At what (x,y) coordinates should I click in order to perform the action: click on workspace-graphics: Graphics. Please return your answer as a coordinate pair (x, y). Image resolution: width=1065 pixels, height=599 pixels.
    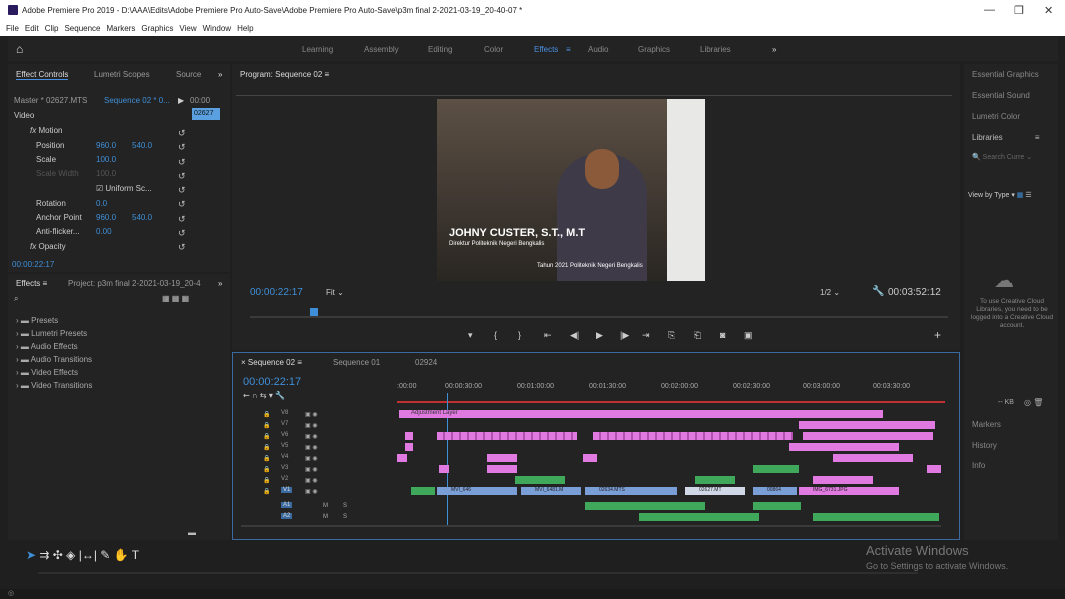
    Looking at the image, I should click on (654, 49).